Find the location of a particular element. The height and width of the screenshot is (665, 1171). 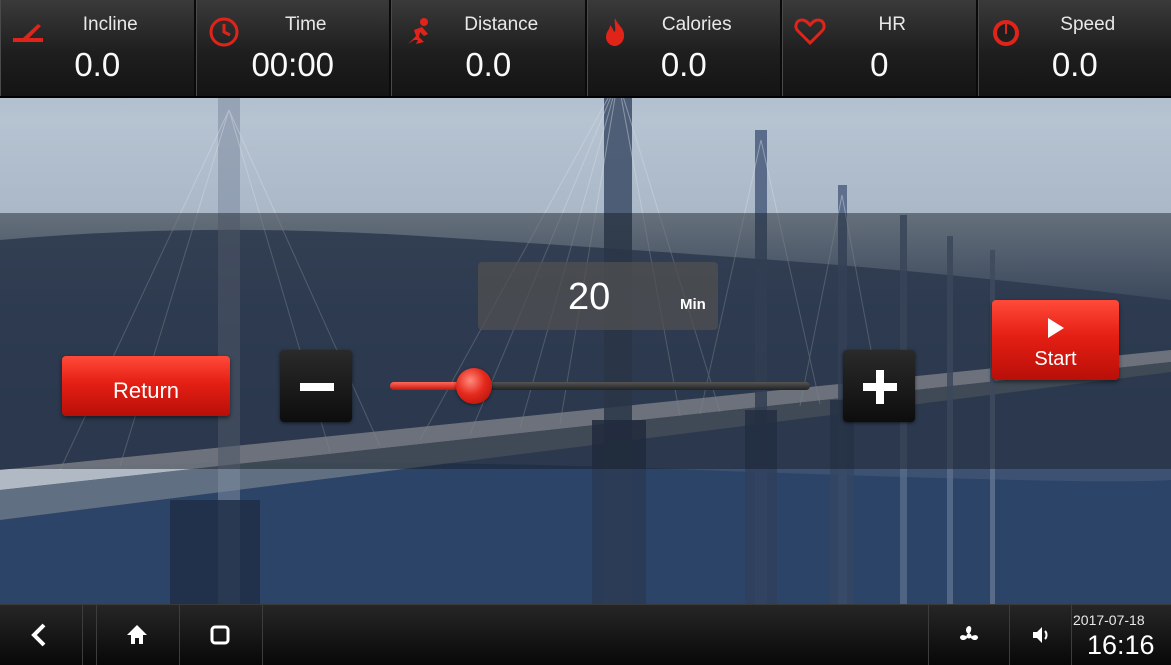

recent-apps-button is located at coordinates (221, 635).